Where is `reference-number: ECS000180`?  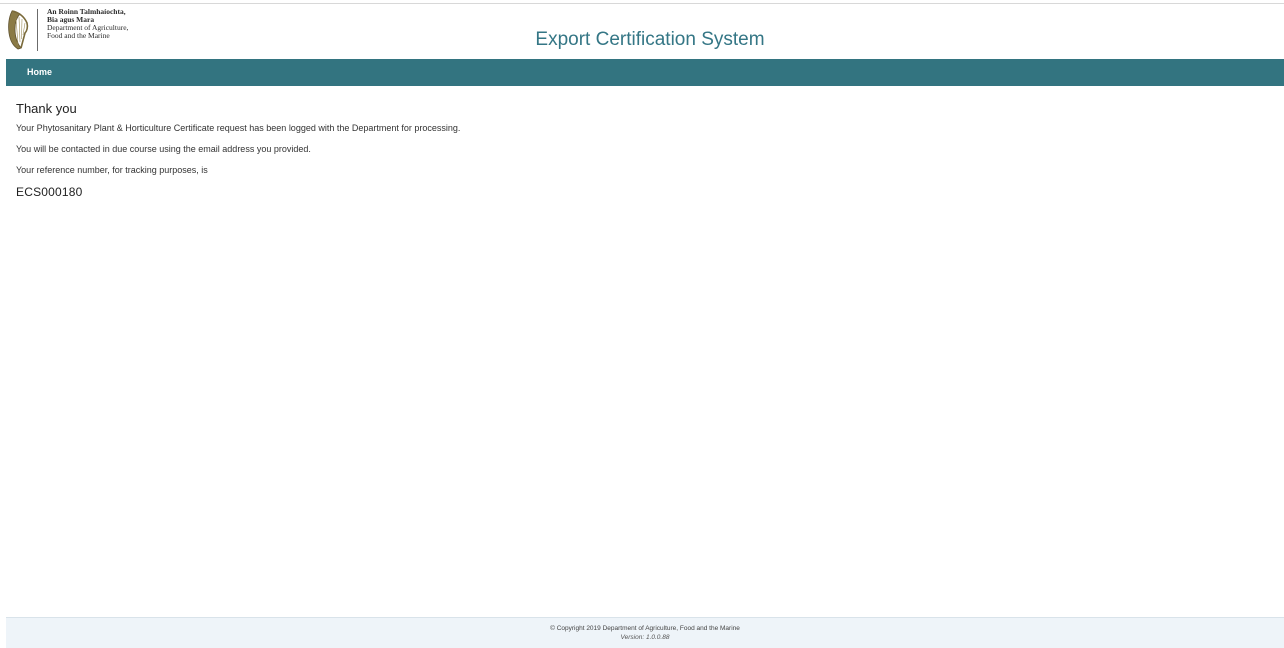
reference-number: ECS000180 is located at coordinates (49, 192).